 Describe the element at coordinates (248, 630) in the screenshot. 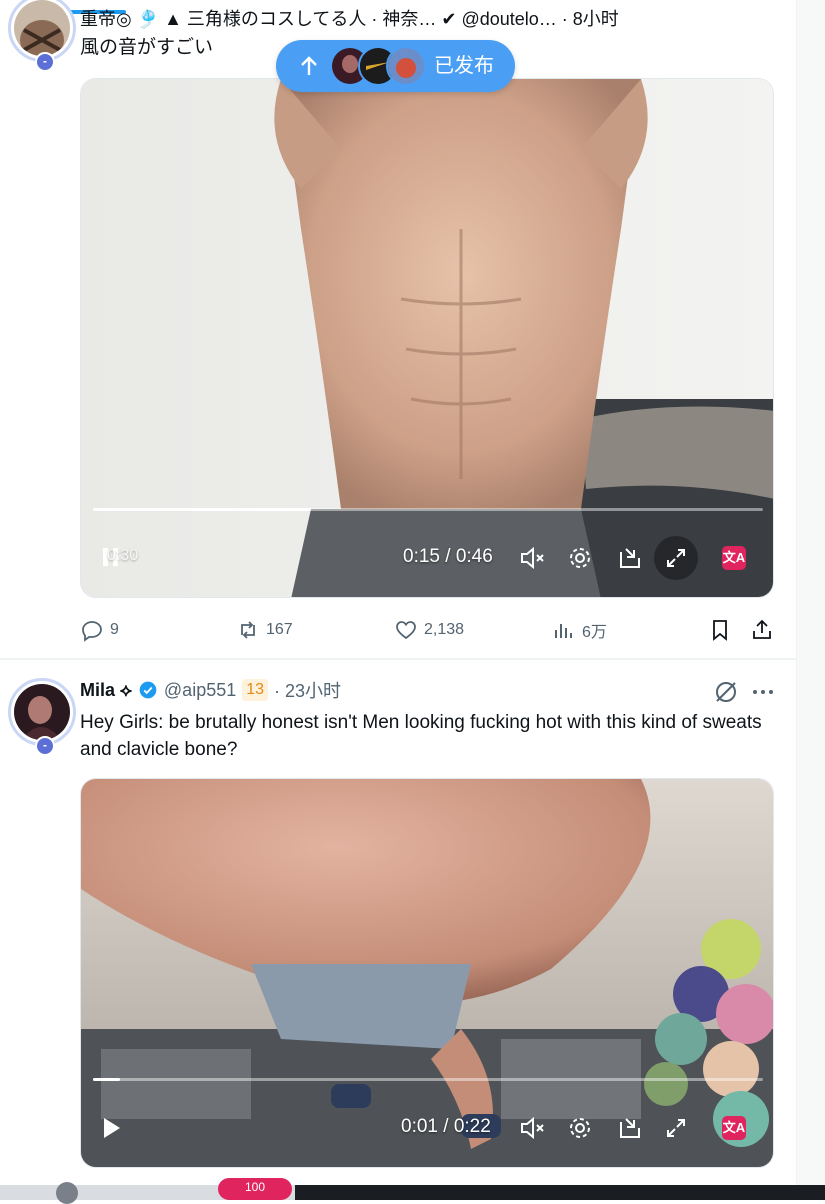

I see `repost-icon` at that location.